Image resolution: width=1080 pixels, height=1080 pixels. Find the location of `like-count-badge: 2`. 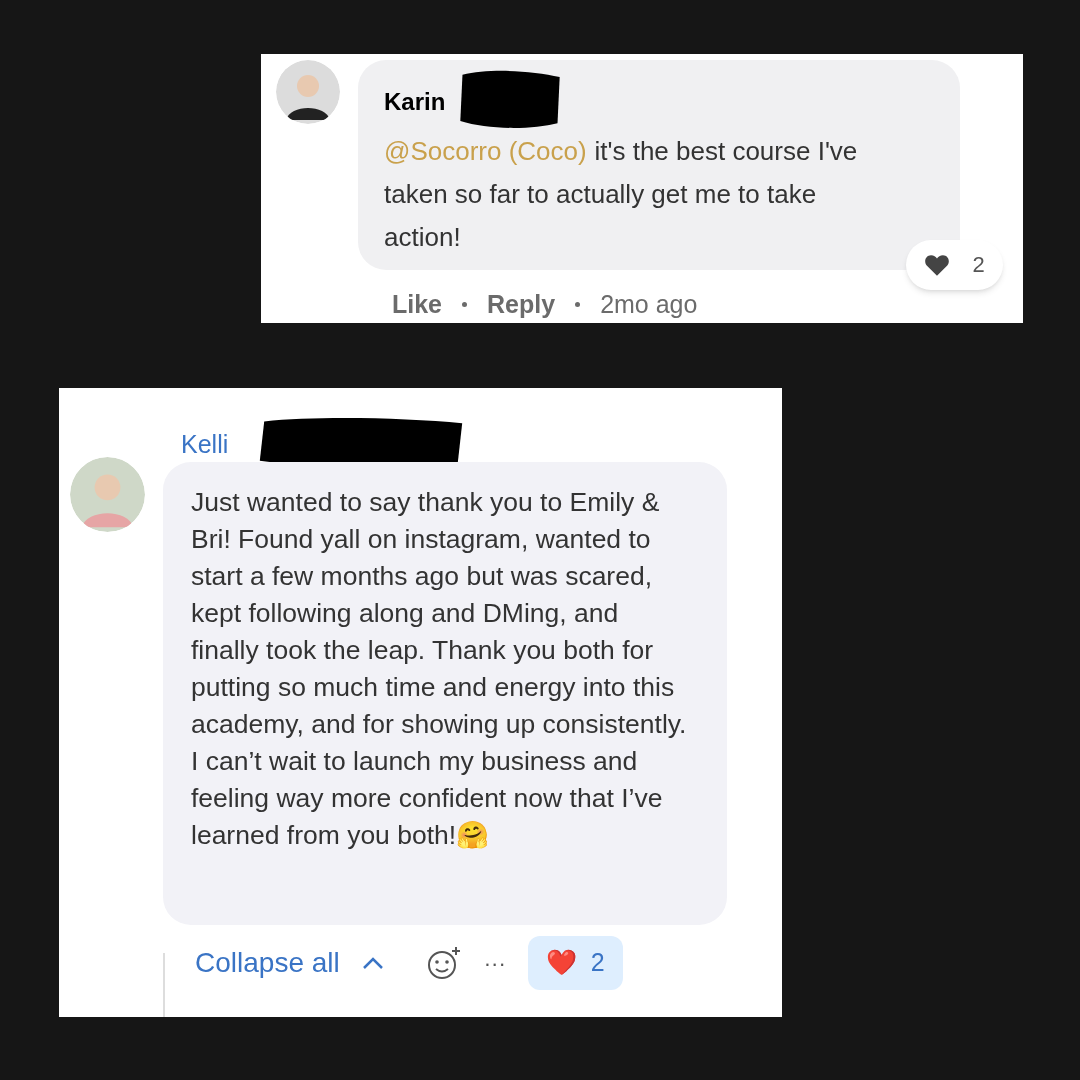

like-count-badge: 2 is located at coordinates (954, 264).